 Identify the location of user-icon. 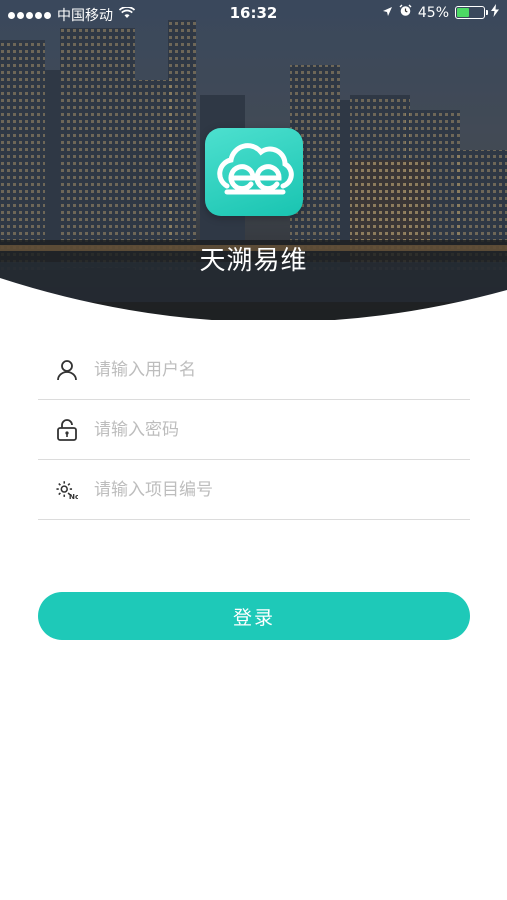
(67, 370).